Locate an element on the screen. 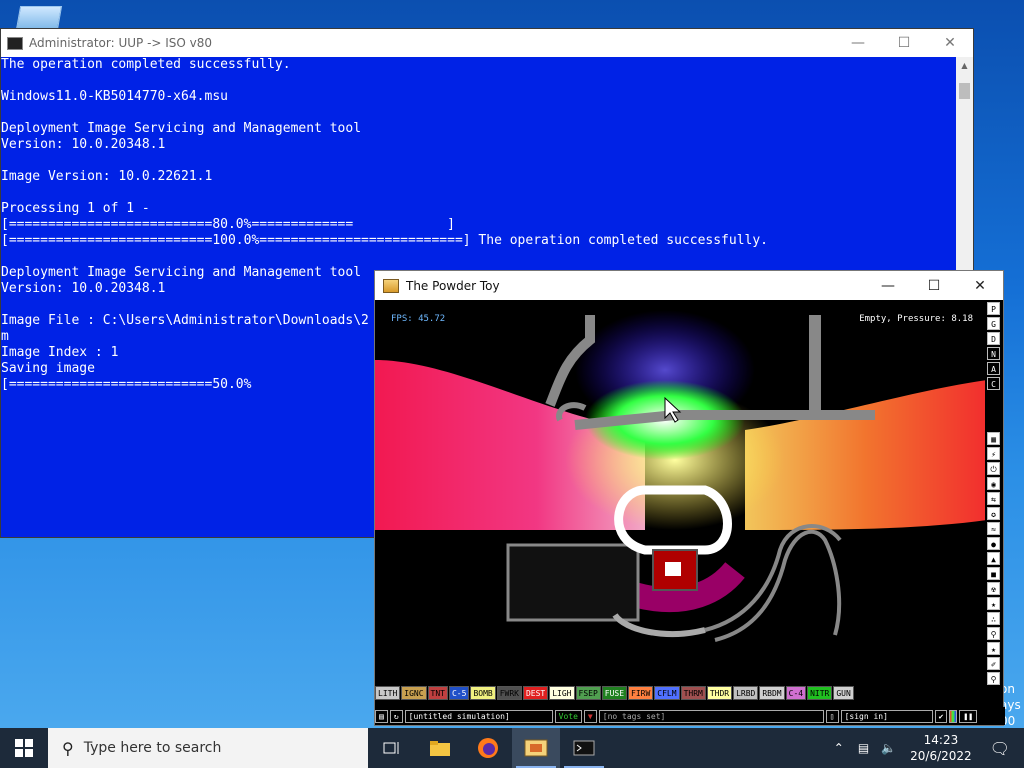 Image resolution: width=1024 pixels, height=768 pixels. element-button: THRM is located at coordinates (693, 693).